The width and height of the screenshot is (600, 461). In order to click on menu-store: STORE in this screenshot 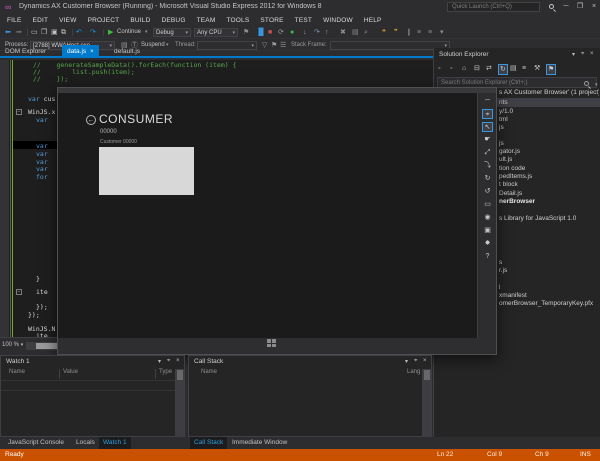, I will do `click(271, 20)`.